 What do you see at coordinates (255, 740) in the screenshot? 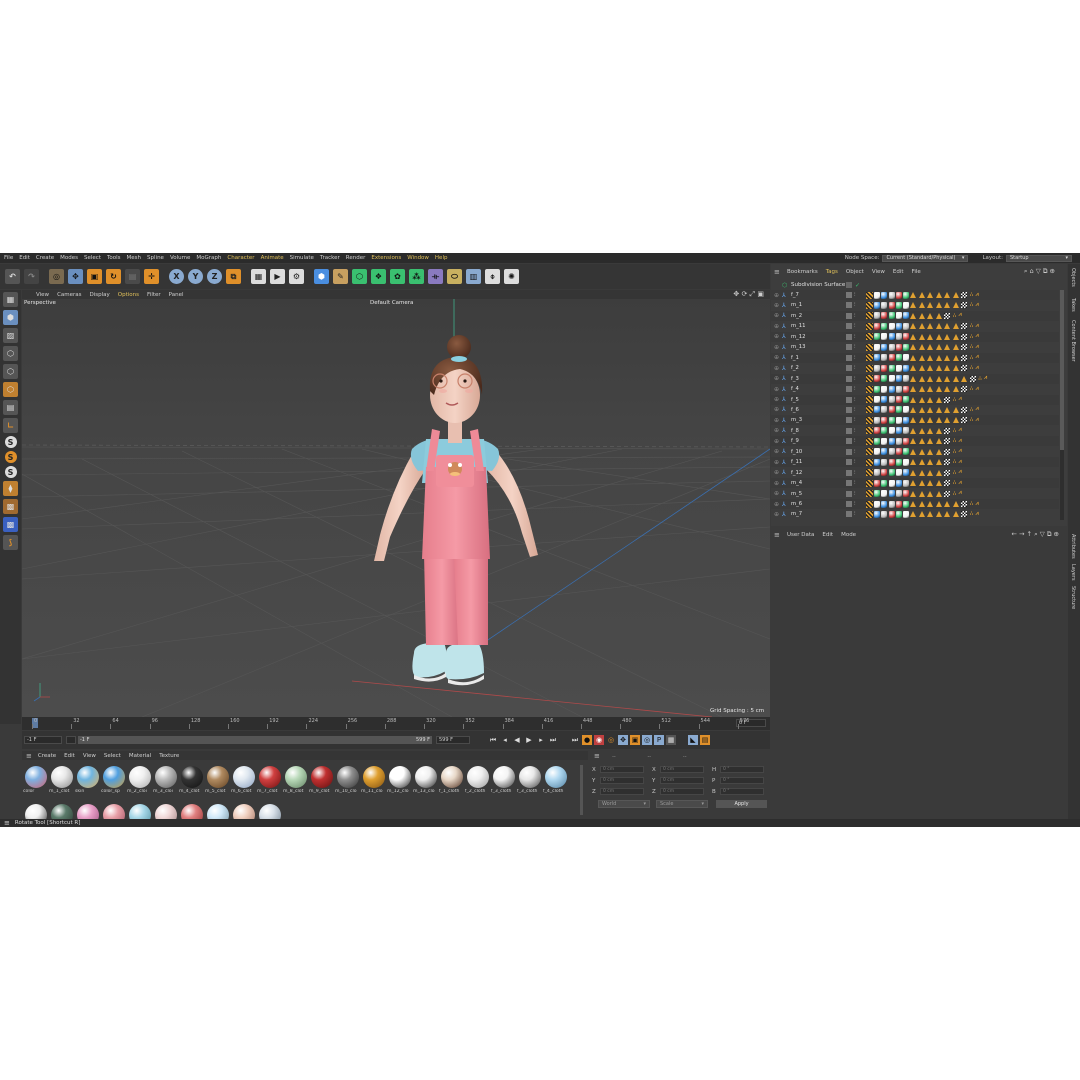
I see `preview-range-bar: -1 F 599 F` at bounding box center [255, 740].